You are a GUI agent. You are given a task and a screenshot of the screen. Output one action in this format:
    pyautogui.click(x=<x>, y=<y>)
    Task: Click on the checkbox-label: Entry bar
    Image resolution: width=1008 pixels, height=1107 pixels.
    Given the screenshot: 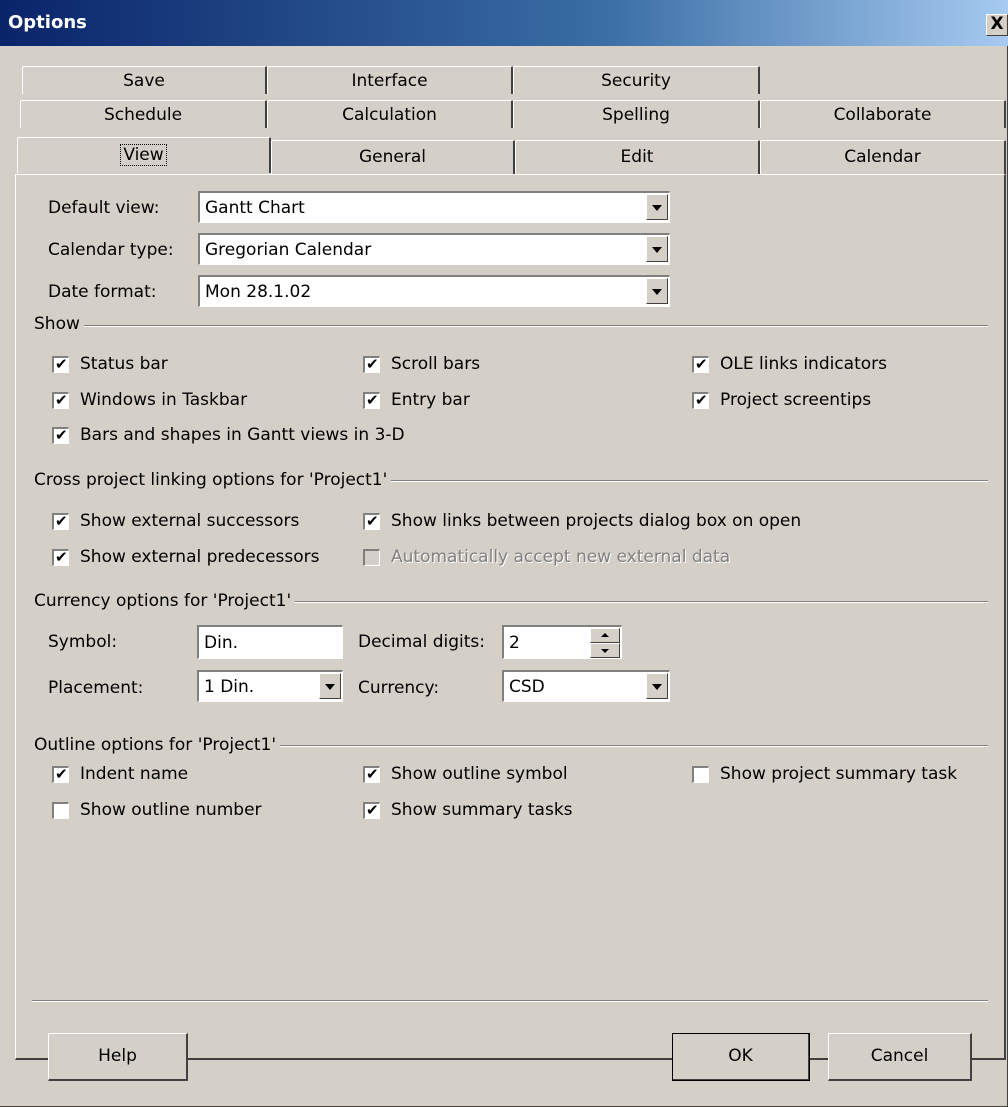 What is the action you would take?
    pyautogui.click(x=430, y=400)
    